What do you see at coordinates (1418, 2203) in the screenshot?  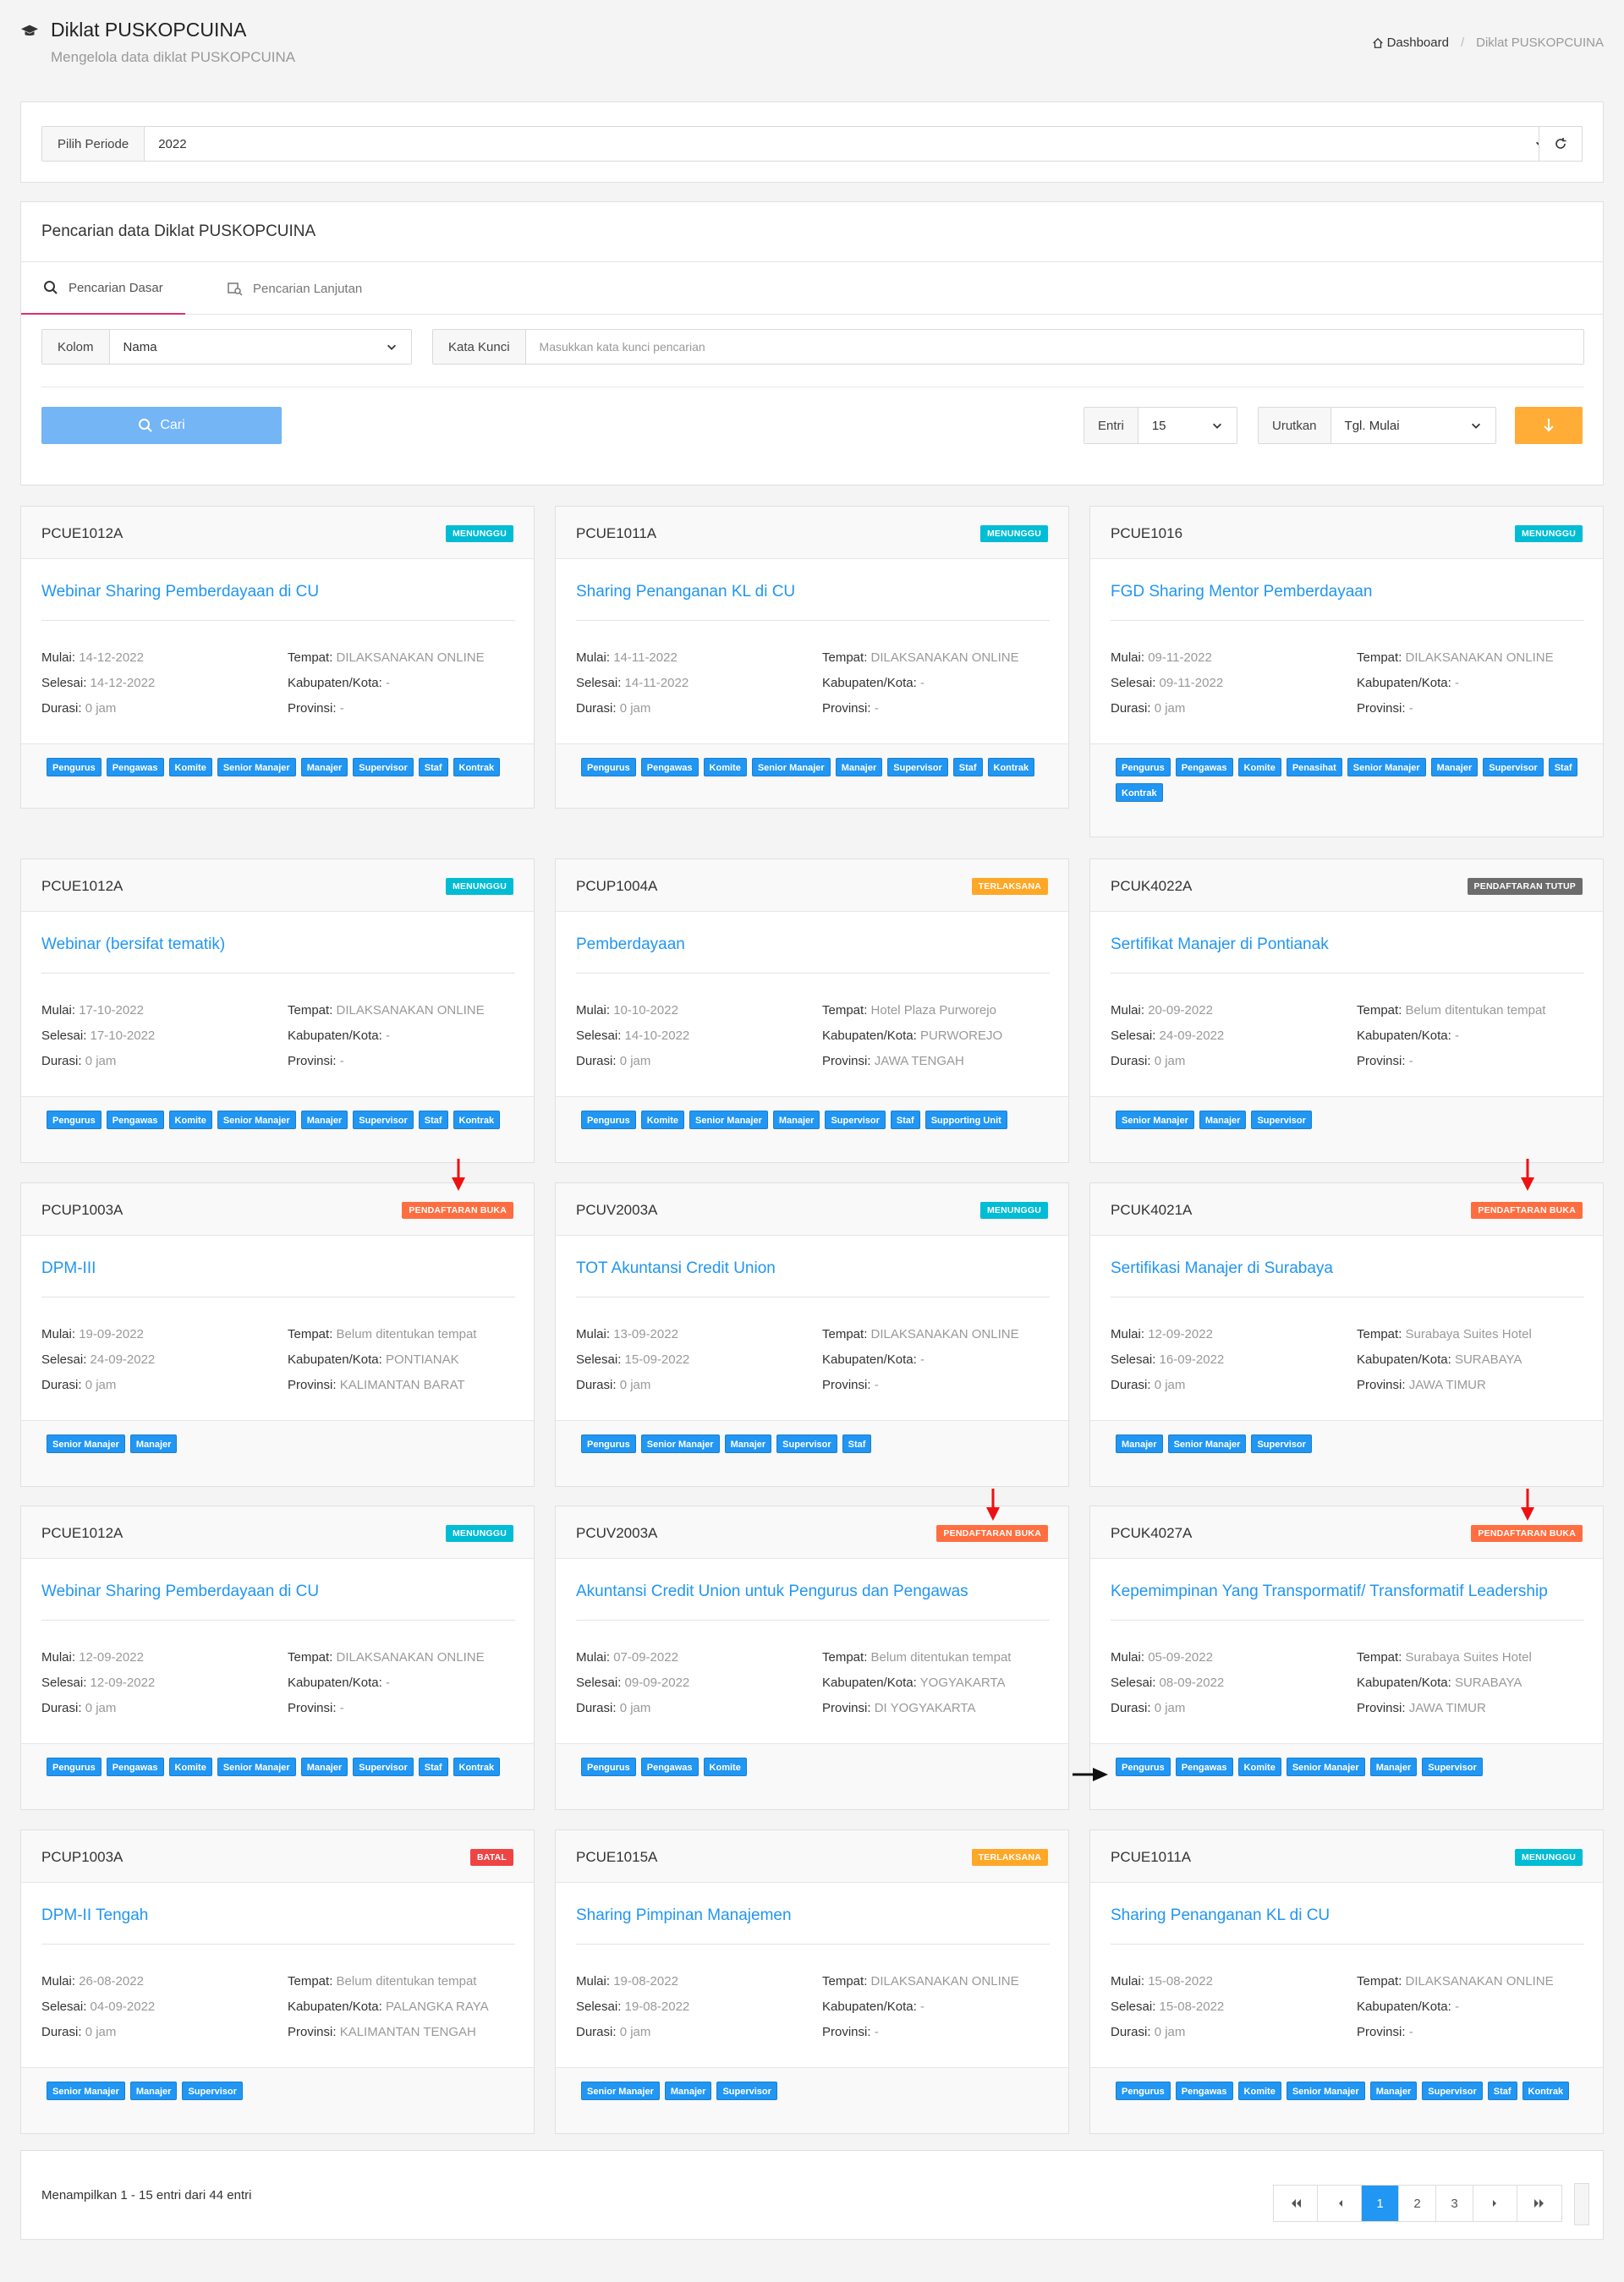 I see `page-2-button: 2` at bounding box center [1418, 2203].